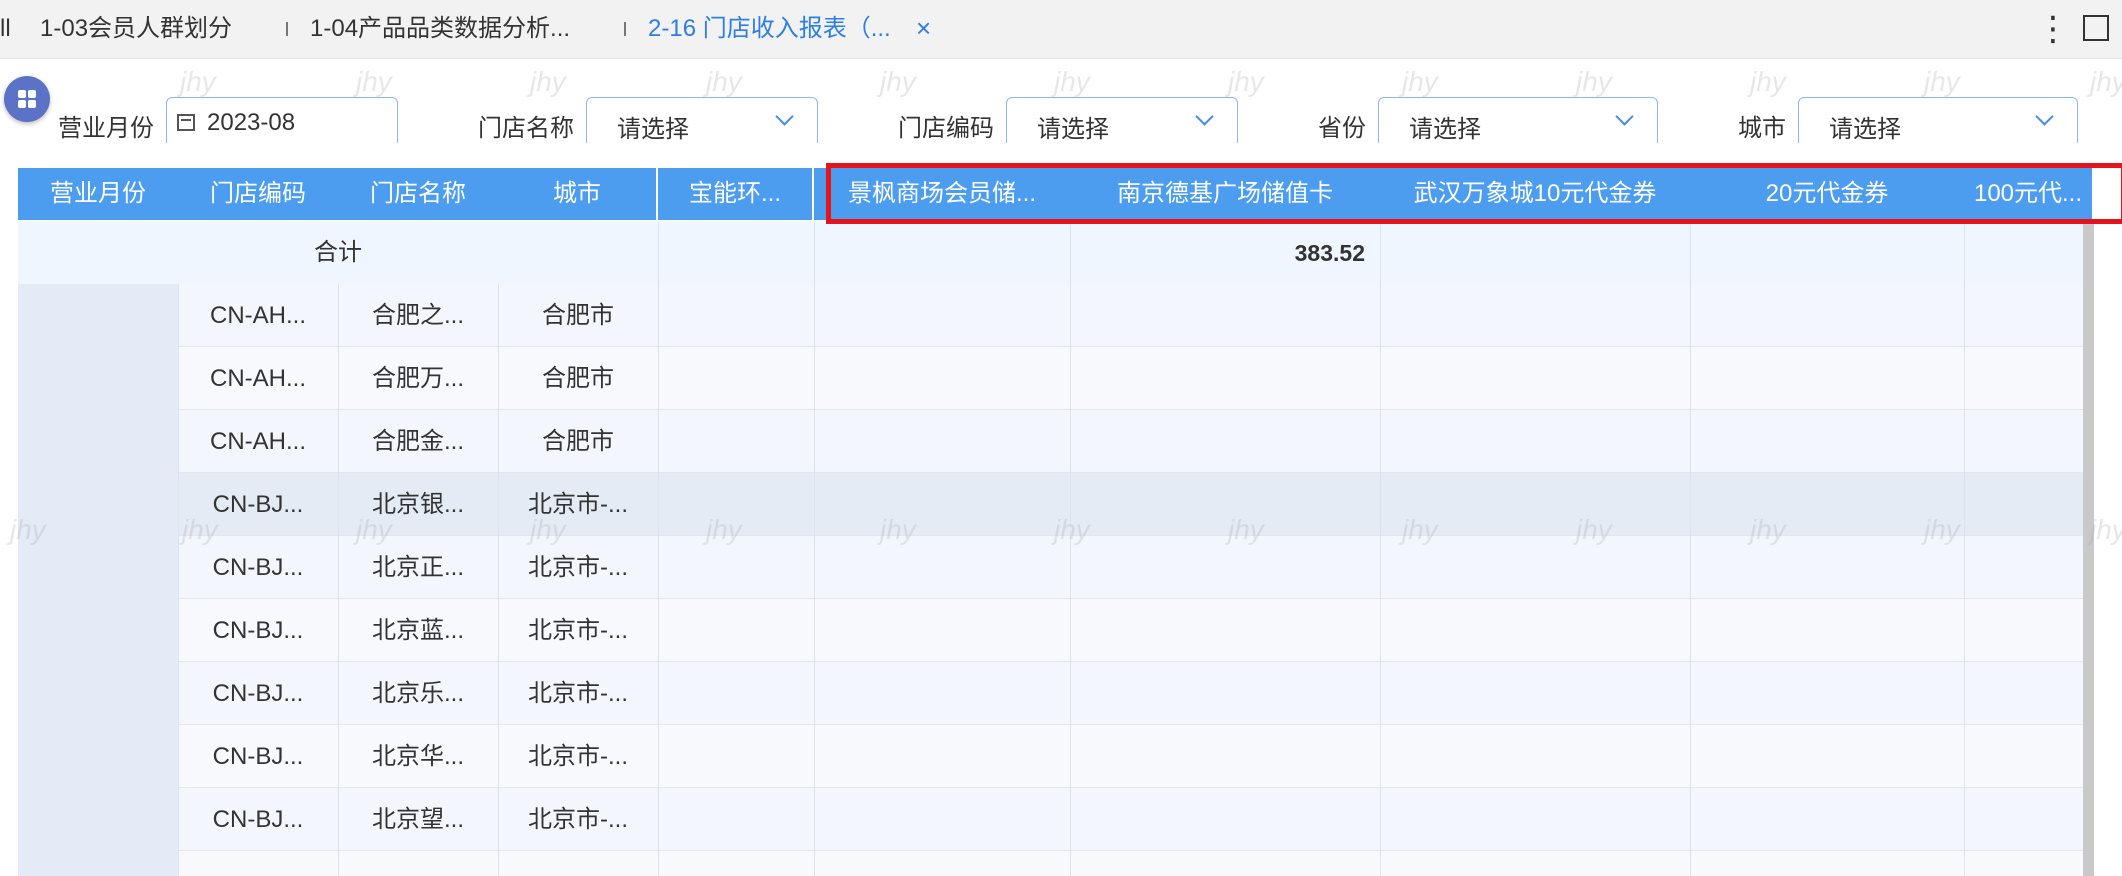  I want to click on month-label: 营业月份, so click(106, 128).